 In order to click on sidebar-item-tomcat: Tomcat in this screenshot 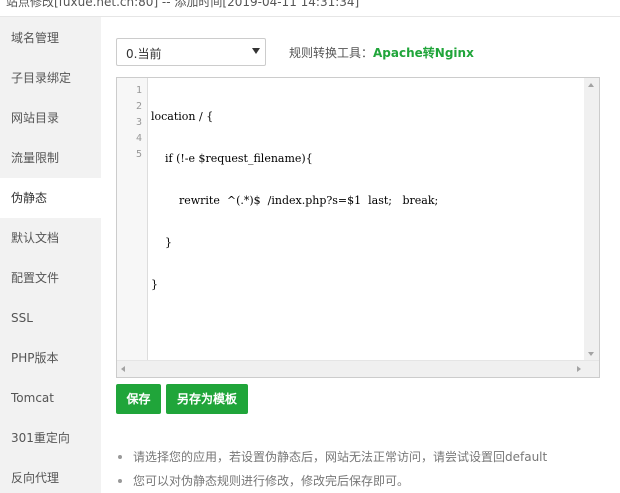, I will do `click(50, 398)`.